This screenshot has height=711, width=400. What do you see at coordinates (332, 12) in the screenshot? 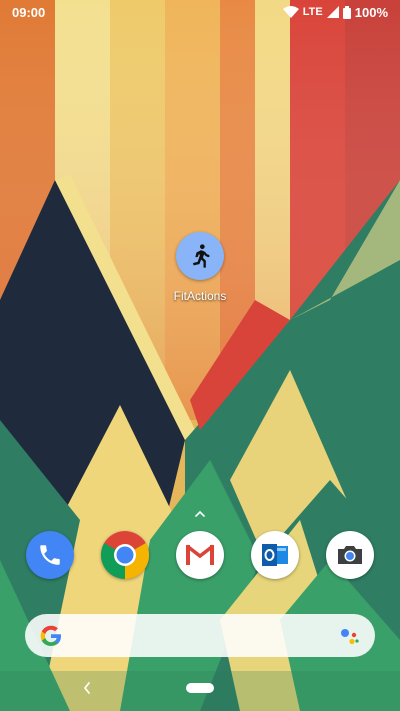
I see `signal-icon` at bounding box center [332, 12].